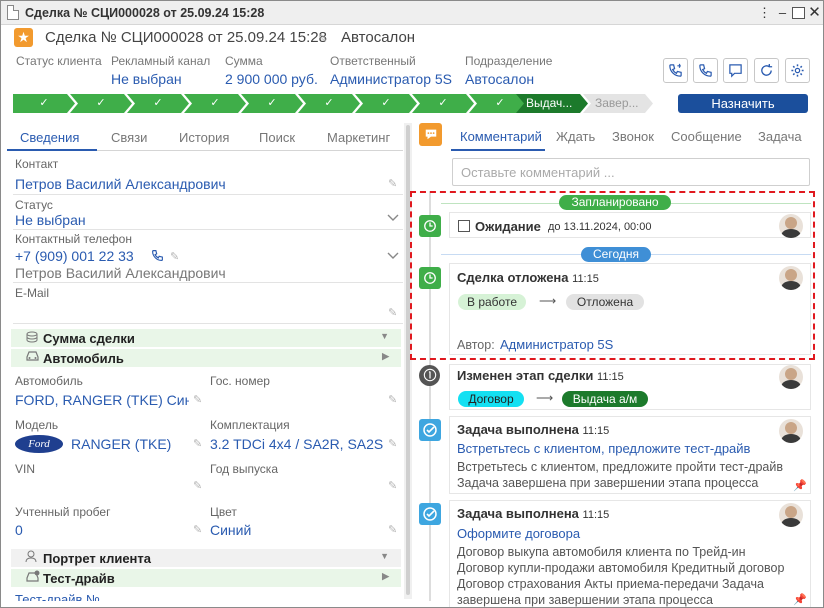 The width and height of the screenshot is (824, 608). I want to click on tab-wait: Ждать, so click(575, 136).